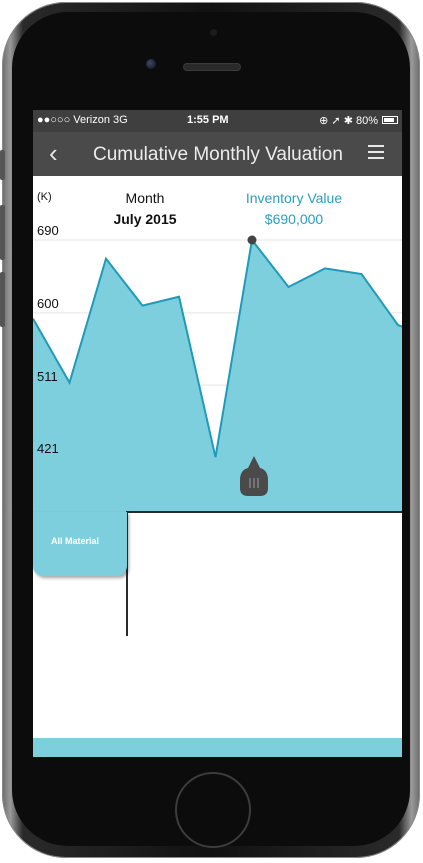  Describe the element at coordinates (82, 120) in the screenshot. I see `carrier-signal: ●●○○○ Verizon 3G` at that location.